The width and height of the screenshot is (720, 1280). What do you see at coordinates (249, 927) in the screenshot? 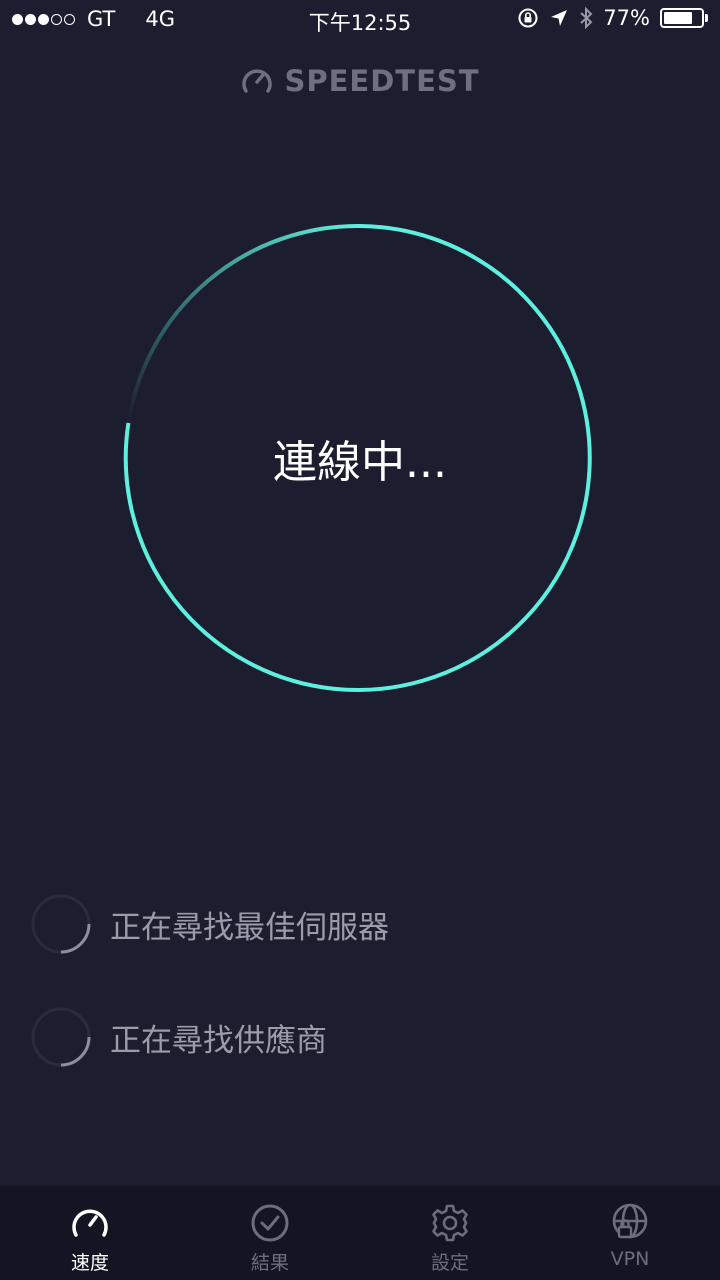
I see `progress-label: 正在尋找最佳伺服器` at bounding box center [249, 927].